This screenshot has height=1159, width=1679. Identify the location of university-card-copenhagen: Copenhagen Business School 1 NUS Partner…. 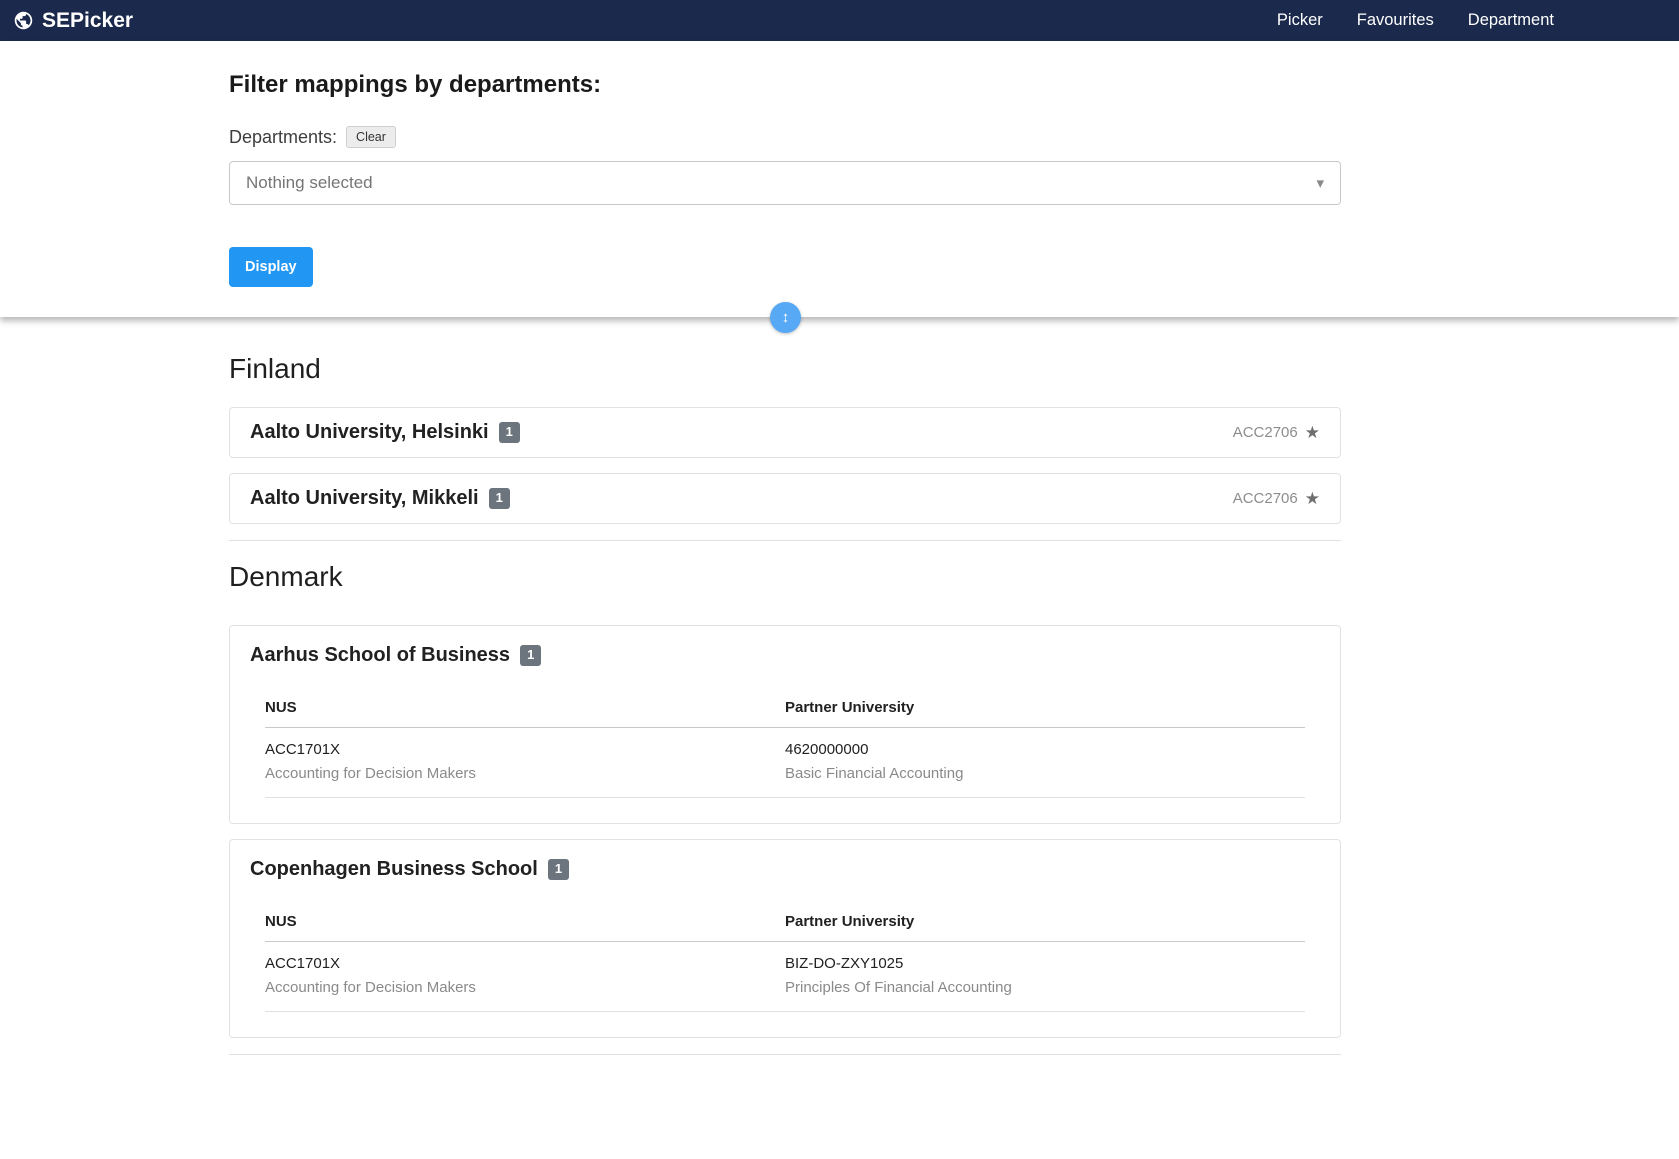
(785, 938).